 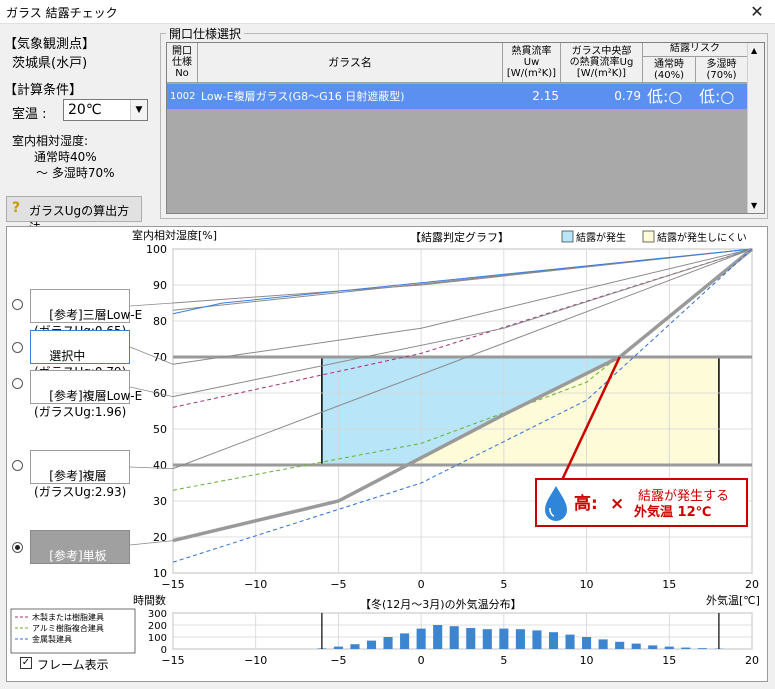 What do you see at coordinates (80, 492) in the screenshot?
I see `option-double-line2: (ガラスUg:2.93)` at bounding box center [80, 492].